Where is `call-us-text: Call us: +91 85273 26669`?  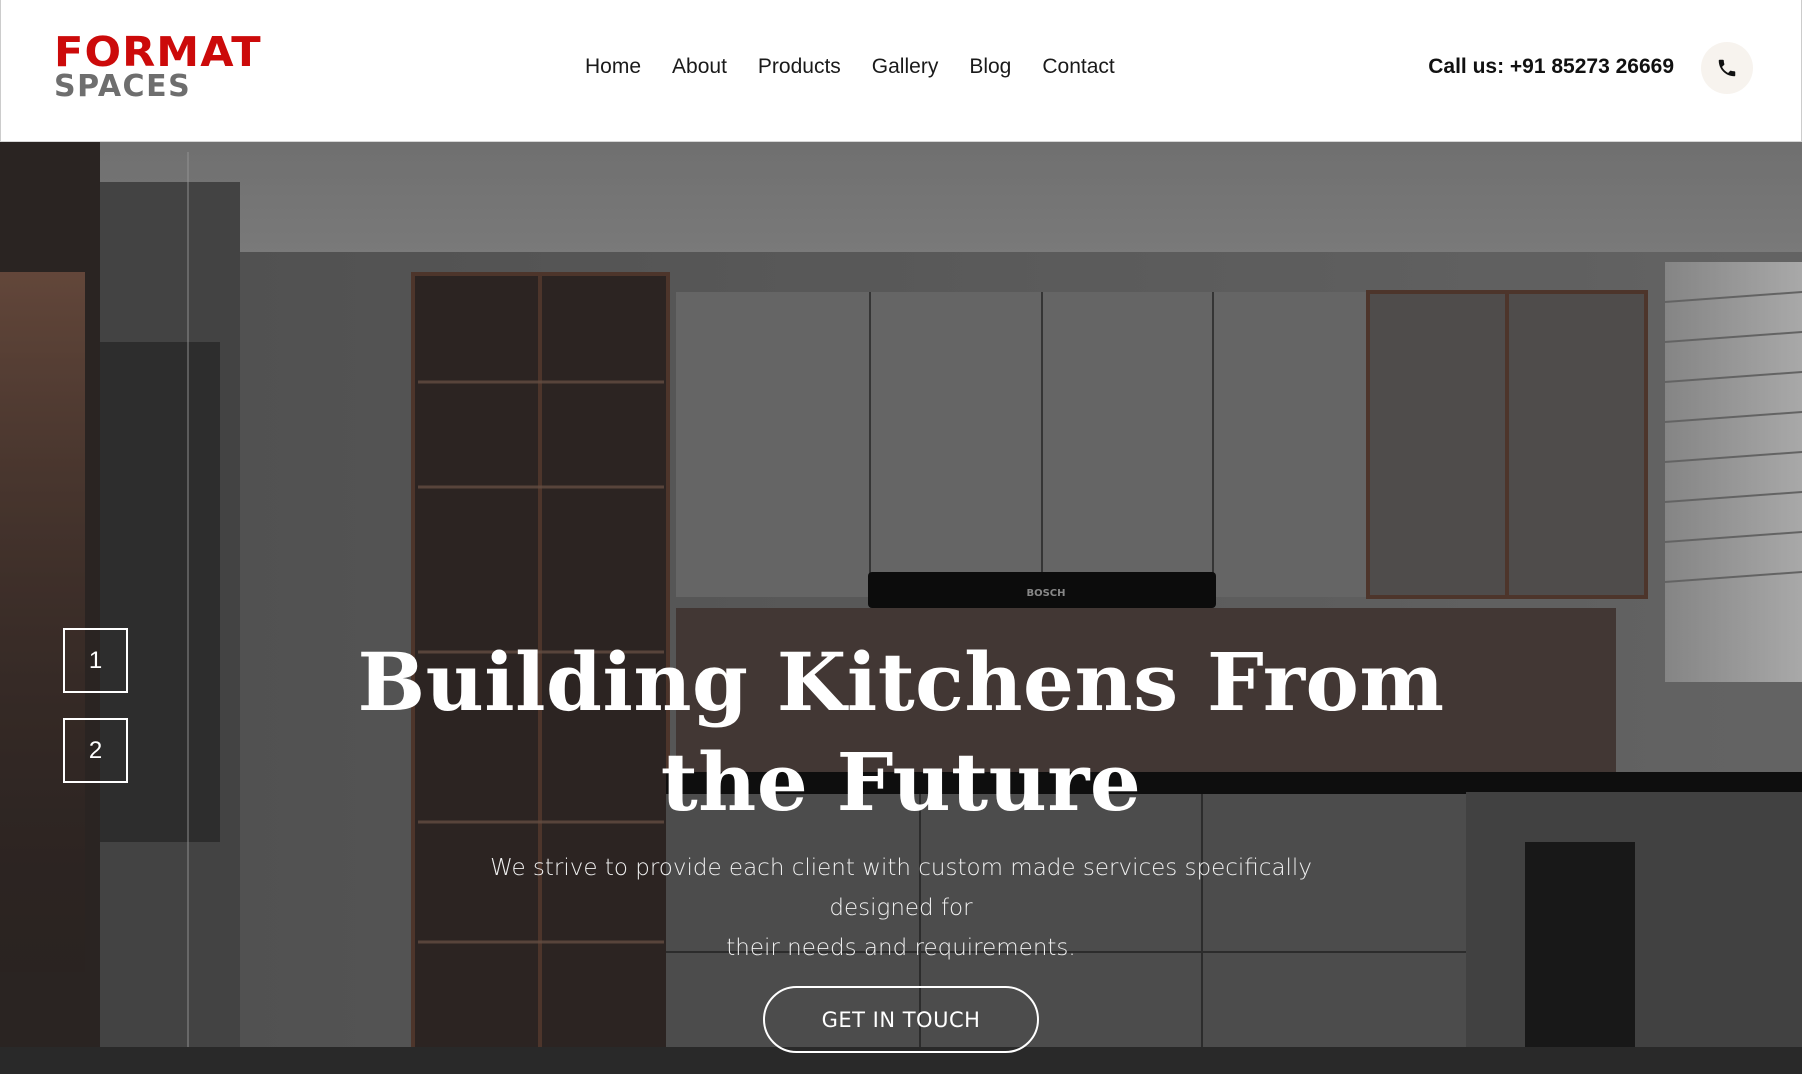
call-us-text: Call us: +91 85273 26669 is located at coordinates (1551, 67).